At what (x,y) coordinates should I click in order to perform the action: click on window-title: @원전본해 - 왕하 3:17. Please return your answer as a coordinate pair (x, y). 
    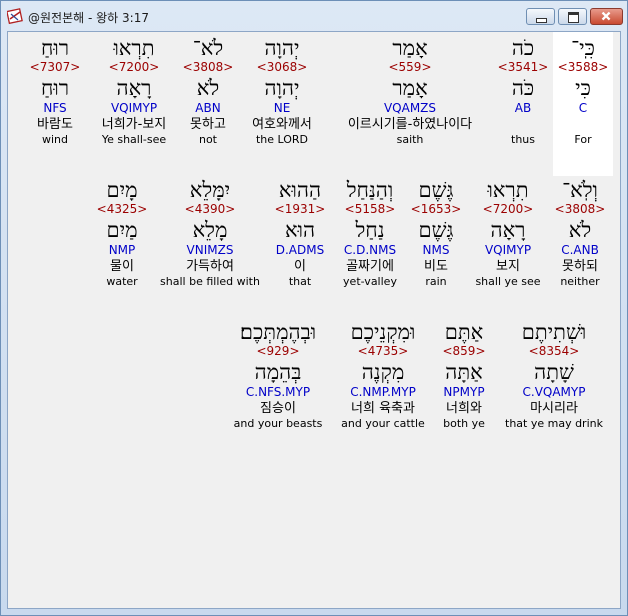
    Looking at the image, I should click on (88, 18).